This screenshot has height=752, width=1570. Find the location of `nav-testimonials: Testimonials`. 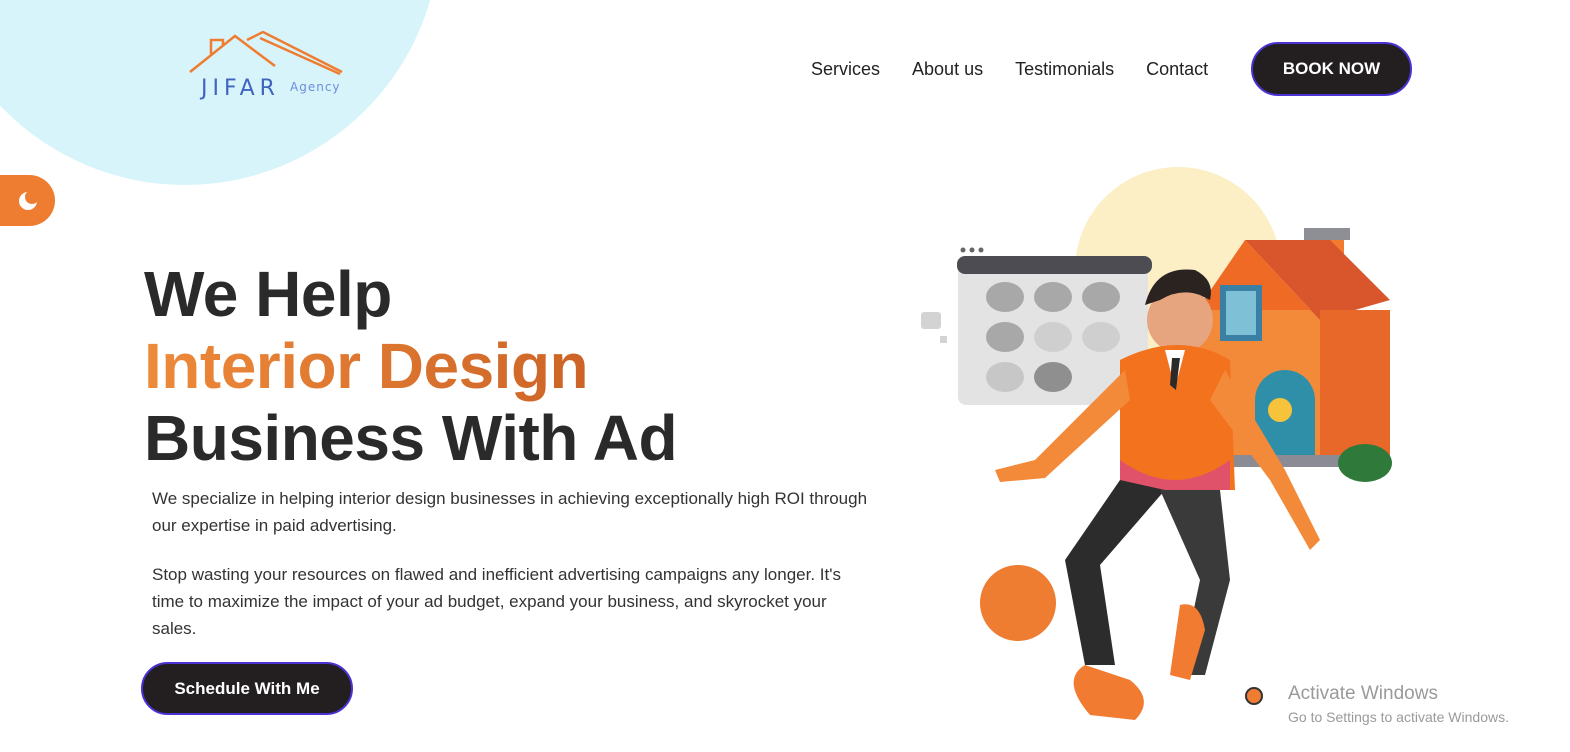

nav-testimonials: Testimonials is located at coordinates (1064, 69).